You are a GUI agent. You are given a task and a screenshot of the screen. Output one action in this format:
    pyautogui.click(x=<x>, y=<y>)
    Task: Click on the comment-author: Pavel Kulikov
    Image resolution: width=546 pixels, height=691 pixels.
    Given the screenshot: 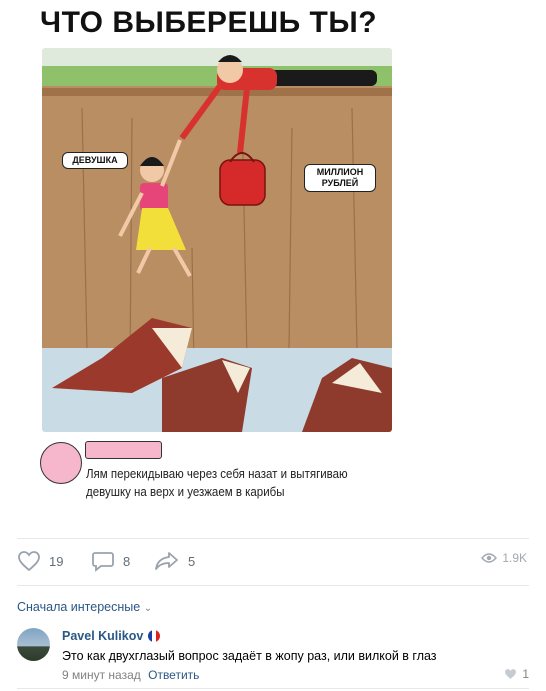 What is the action you would take?
    pyautogui.click(x=111, y=636)
    